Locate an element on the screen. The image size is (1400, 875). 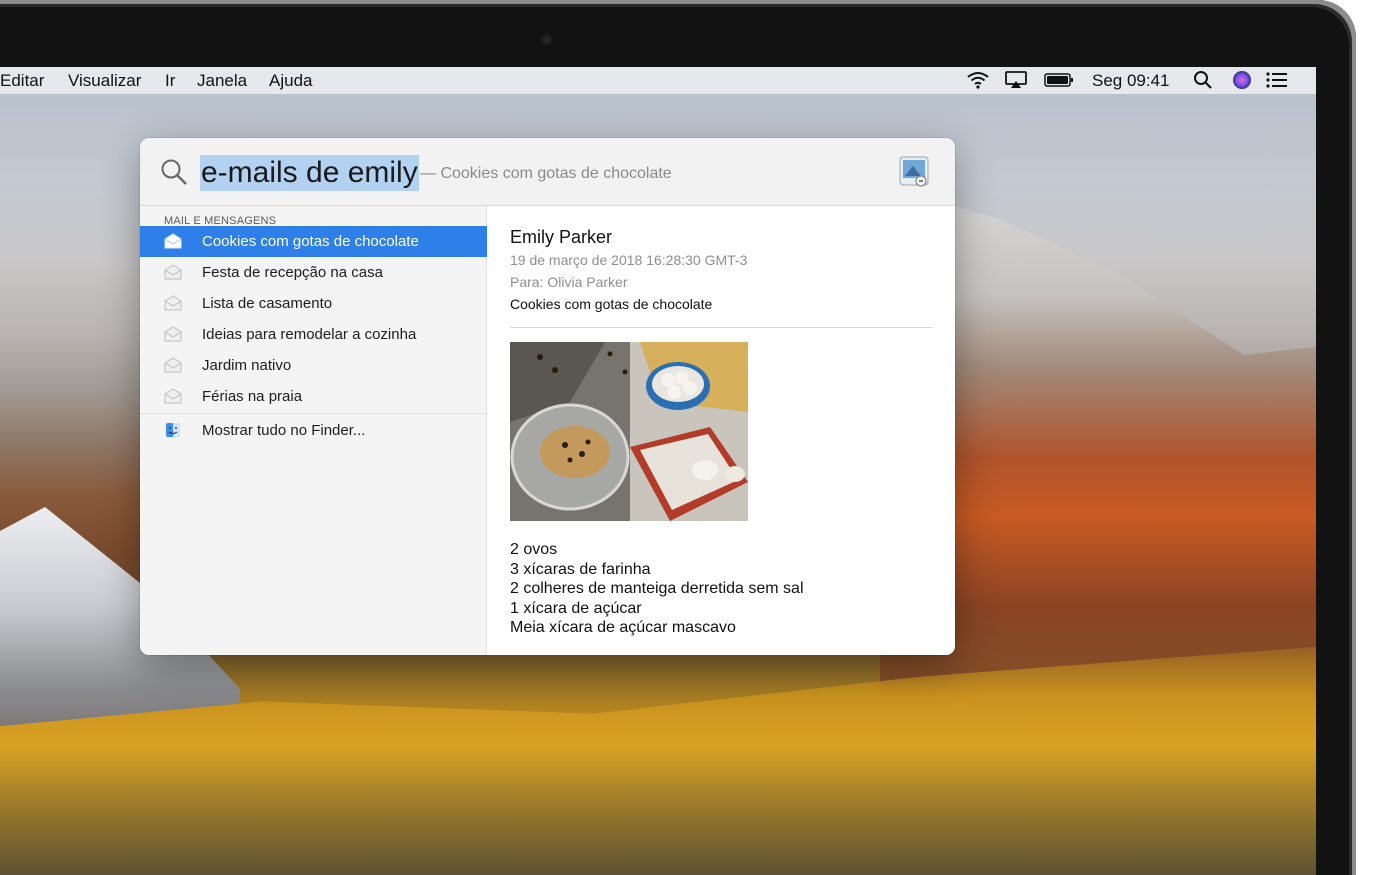
wifi-icon is located at coordinates (978, 80).